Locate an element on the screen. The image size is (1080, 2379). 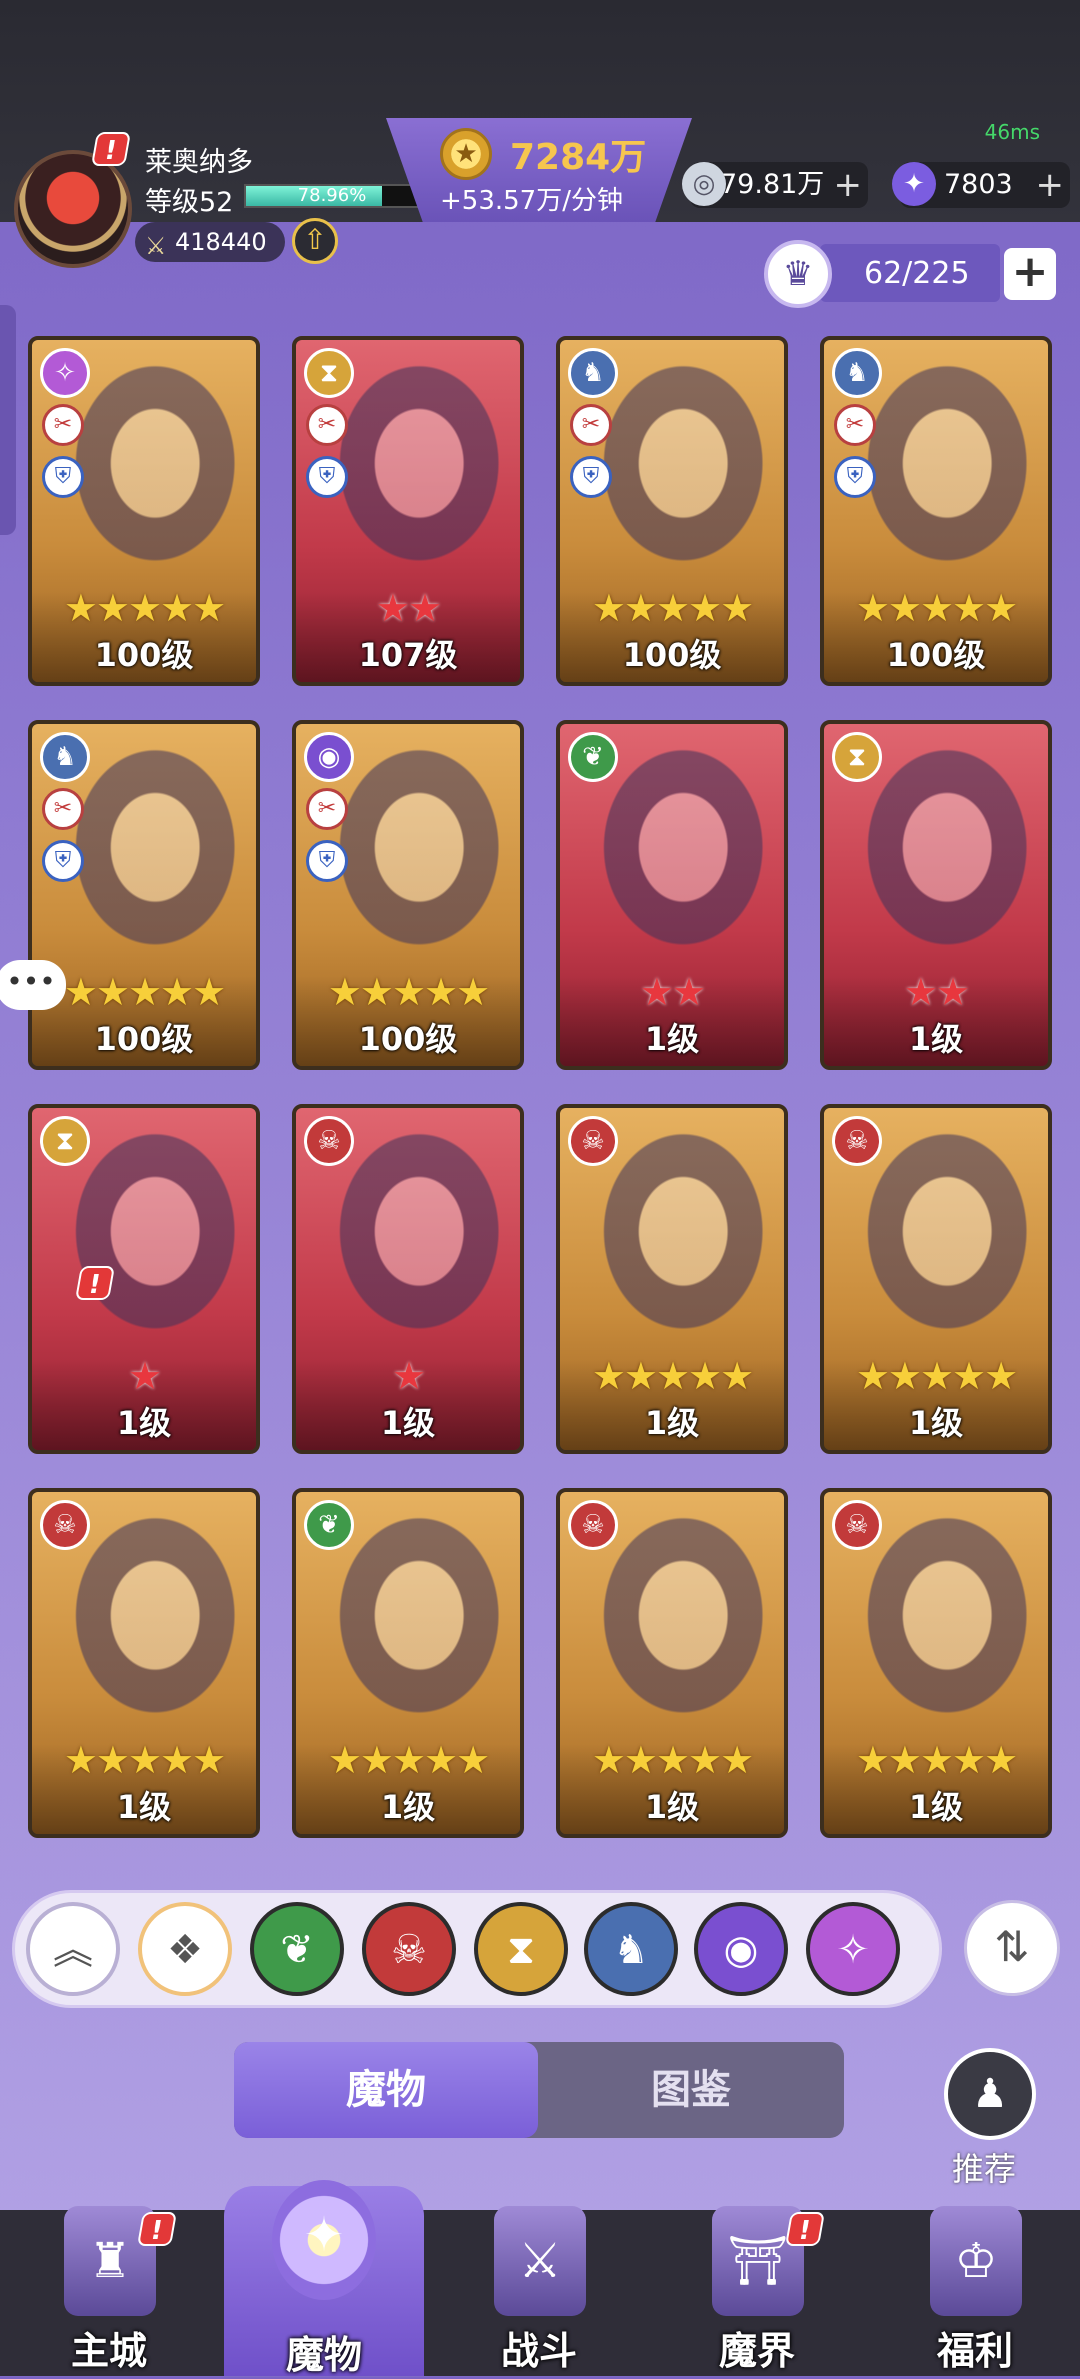
chat-alert-icon: ! is located at coordinates (95, 1283).